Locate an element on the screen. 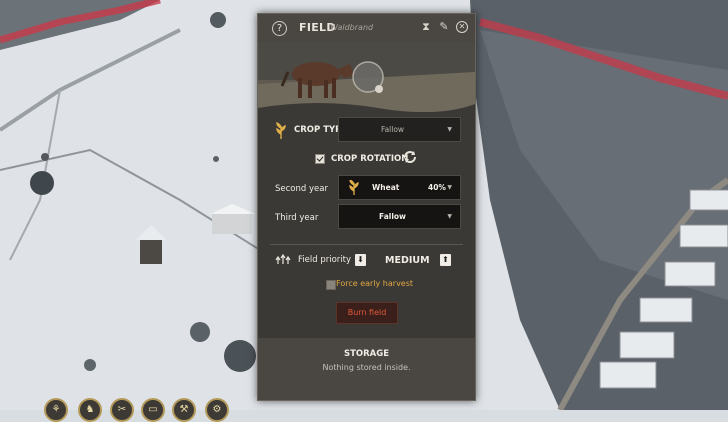 The height and width of the screenshot is (422, 728). burn-field-button: Burn field is located at coordinates (367, 313).